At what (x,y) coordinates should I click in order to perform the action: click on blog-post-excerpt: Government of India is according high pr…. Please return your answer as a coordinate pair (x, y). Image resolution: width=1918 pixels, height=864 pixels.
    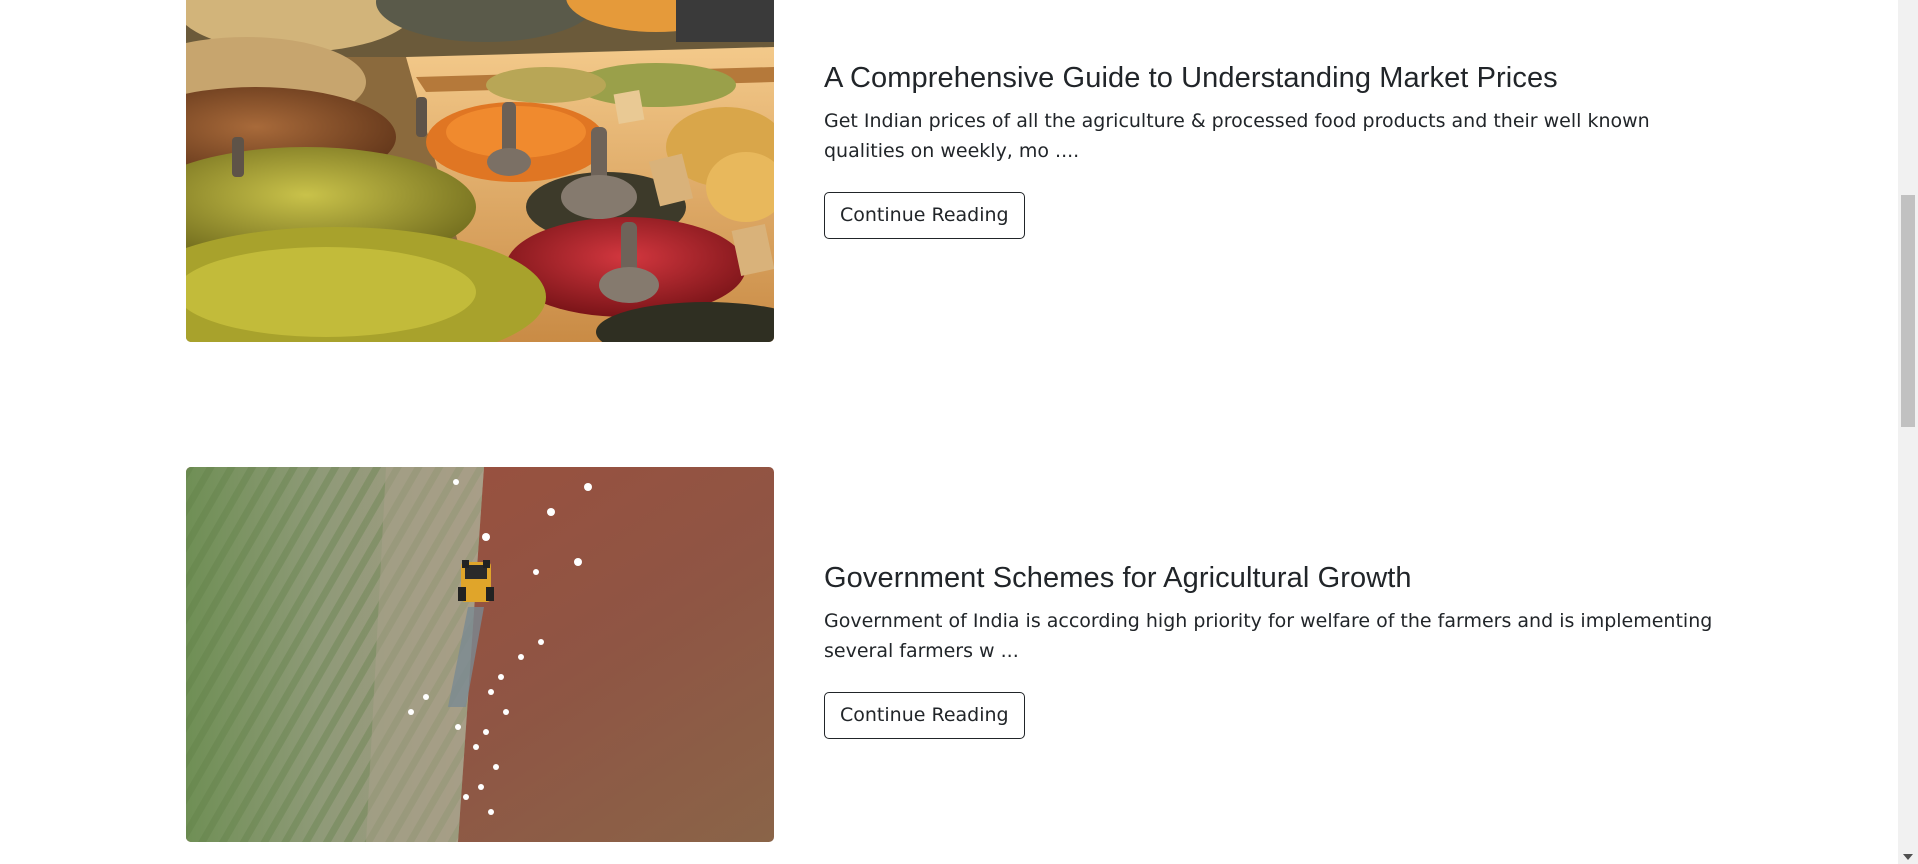
    Looking at the image, I should click on (1268, 636).